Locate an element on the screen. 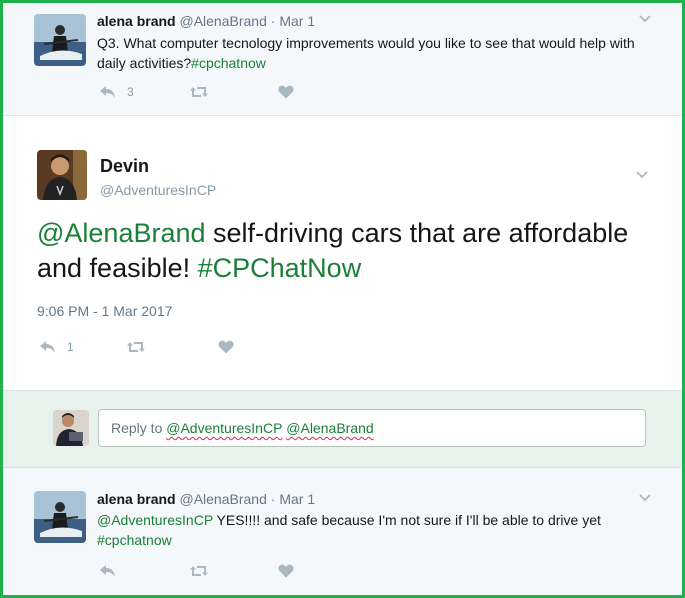 This screenshot has width=685, height=598. reply-button: 1 is located at coordinates (56, 347).